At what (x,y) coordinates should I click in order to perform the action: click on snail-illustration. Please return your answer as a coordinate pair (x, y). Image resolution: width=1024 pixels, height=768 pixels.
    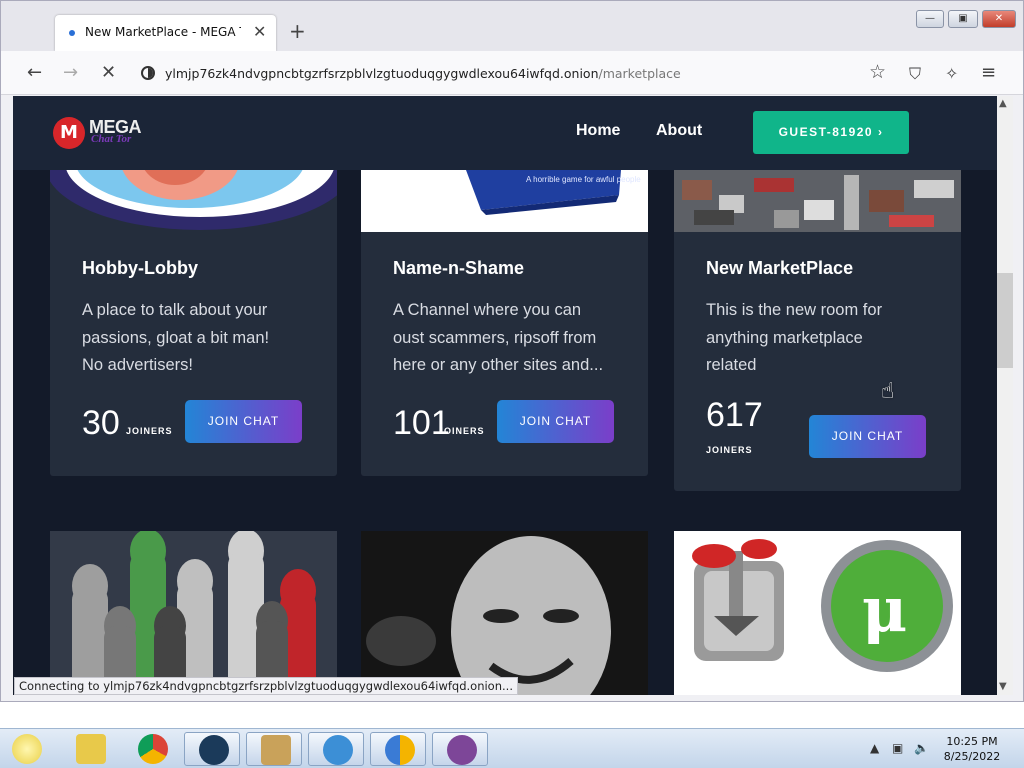
    Looking at the image, I should click on (193, 200).